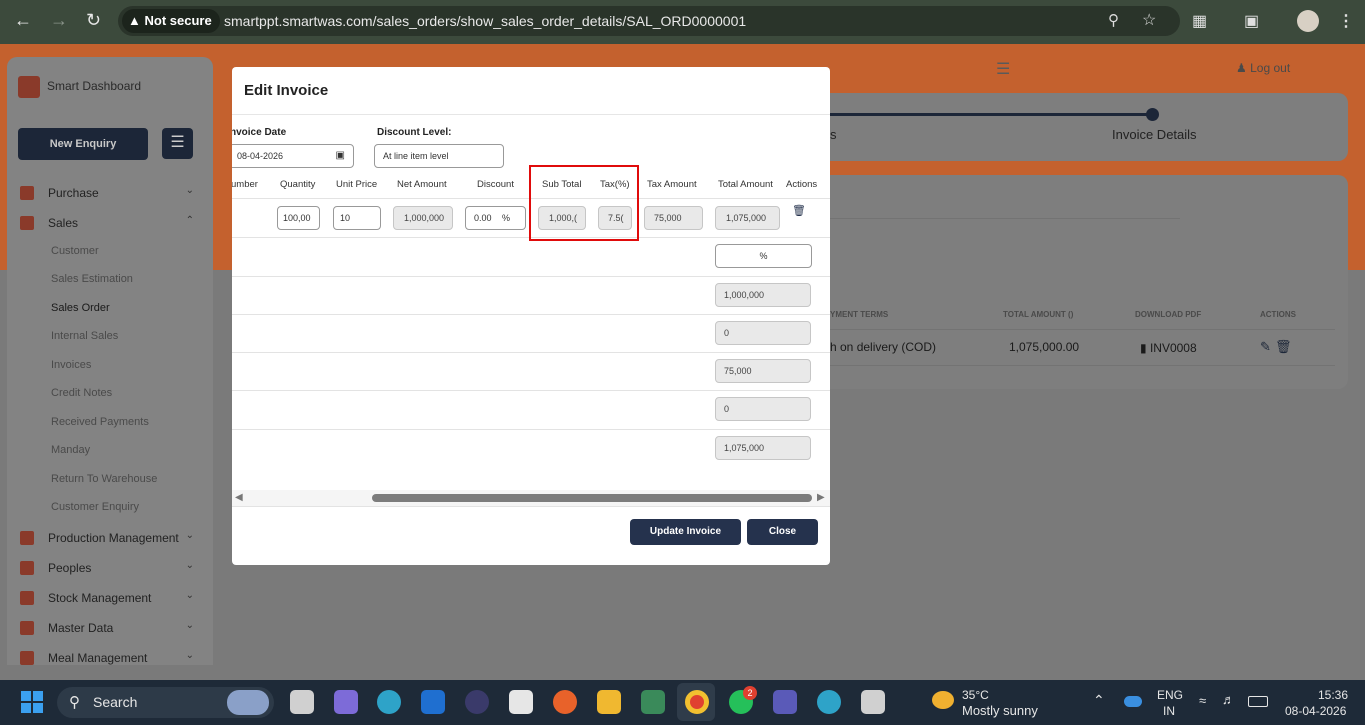 Image resolution: width=1365 pixels, height=725 pixels. What do you see at coordinates (23, 20) in the screenshot?
I see `back-icon: ←` at bounding box center [23, 20].